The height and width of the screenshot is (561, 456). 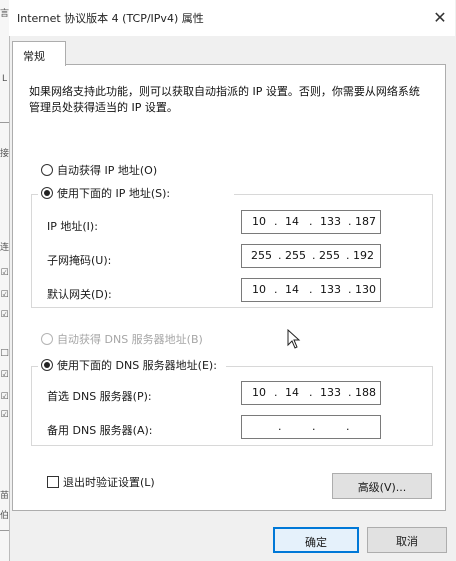 What do you see at coordinates (5, 248) in the screenshot?
I see `background-glyph: 连` at bounding box center [5, 248].